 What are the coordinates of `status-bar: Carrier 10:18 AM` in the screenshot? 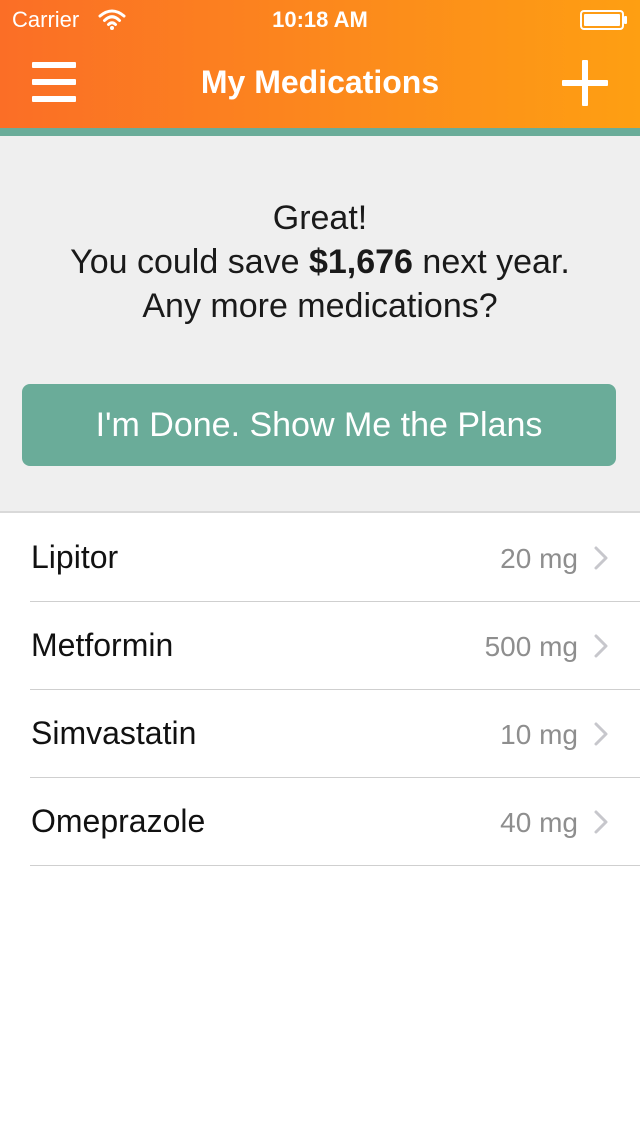 It's located at (320, 20).